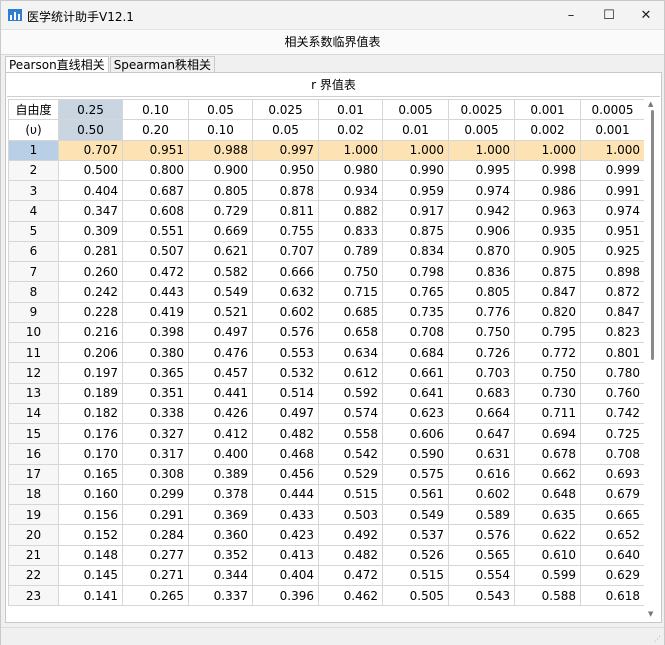 This screenshot has width=665, height=645. Describe the element at coordinates (612, 332) in the screenshot. I see `table-cell: 0.823` at that location.